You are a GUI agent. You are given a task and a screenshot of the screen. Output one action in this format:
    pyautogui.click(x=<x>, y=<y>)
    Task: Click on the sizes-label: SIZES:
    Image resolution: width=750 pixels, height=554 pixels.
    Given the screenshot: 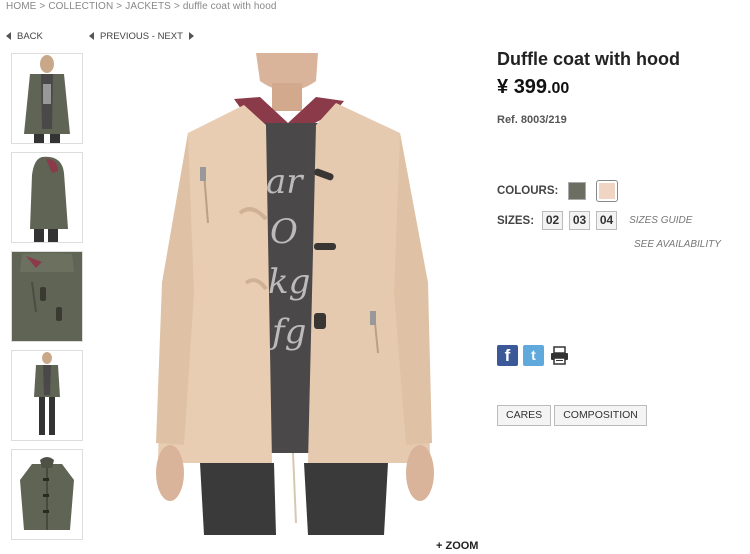 What is the action you would take?
    pyautogui.click(x=516, y=220)
    